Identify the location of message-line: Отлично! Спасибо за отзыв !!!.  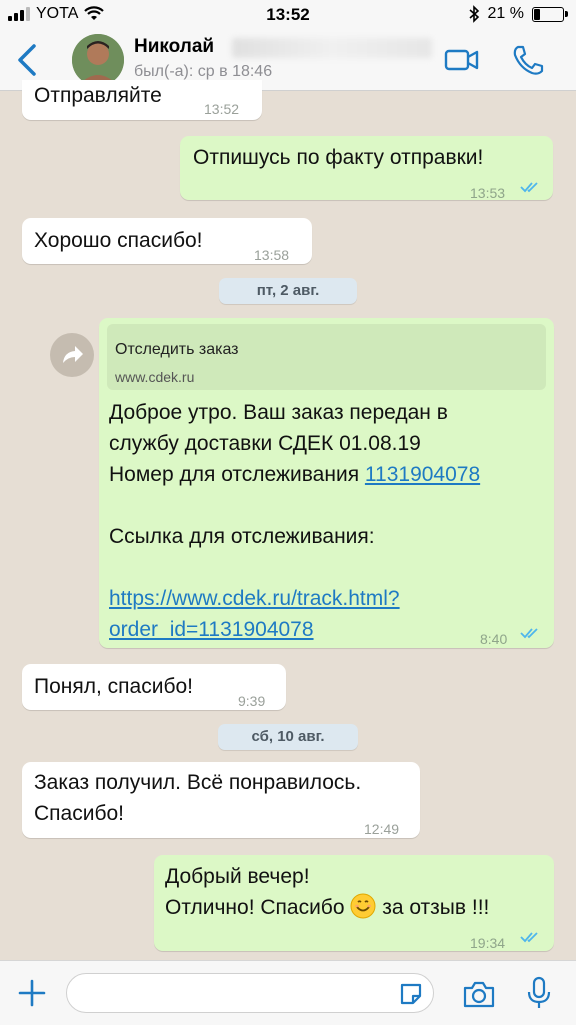
(327, 907).